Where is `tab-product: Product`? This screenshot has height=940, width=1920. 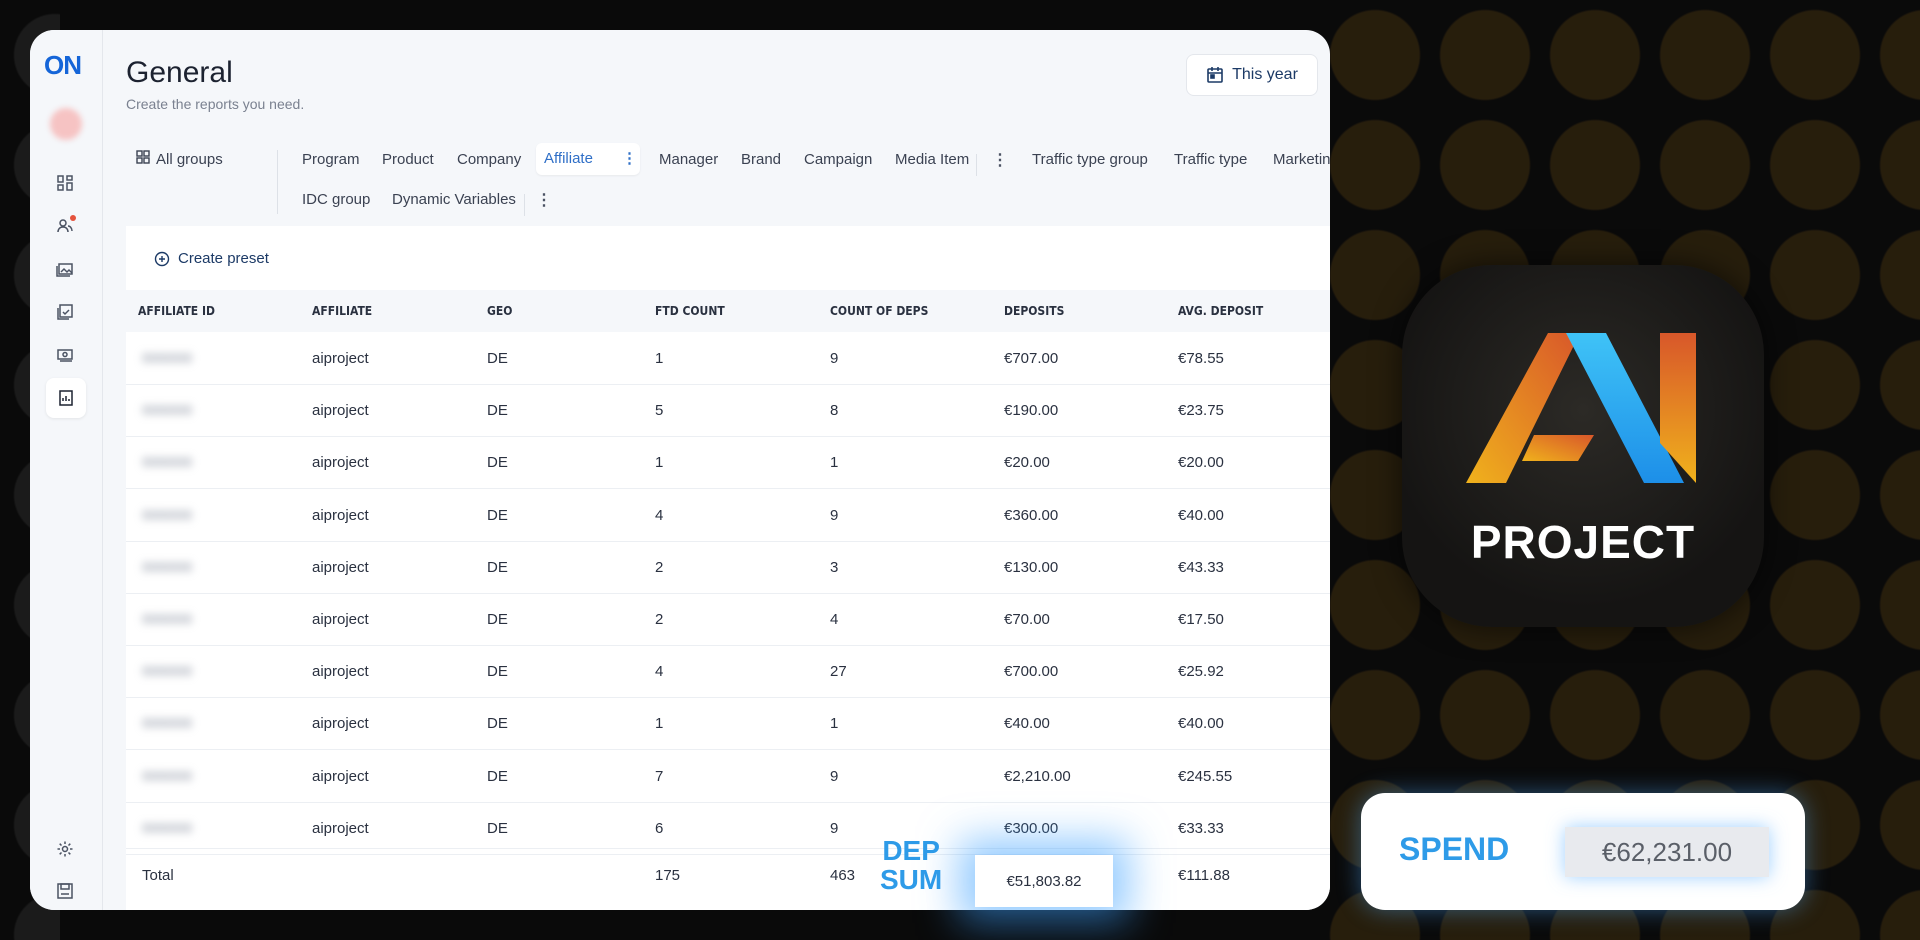
tab-product: Product is located at coordinates (408, 160).